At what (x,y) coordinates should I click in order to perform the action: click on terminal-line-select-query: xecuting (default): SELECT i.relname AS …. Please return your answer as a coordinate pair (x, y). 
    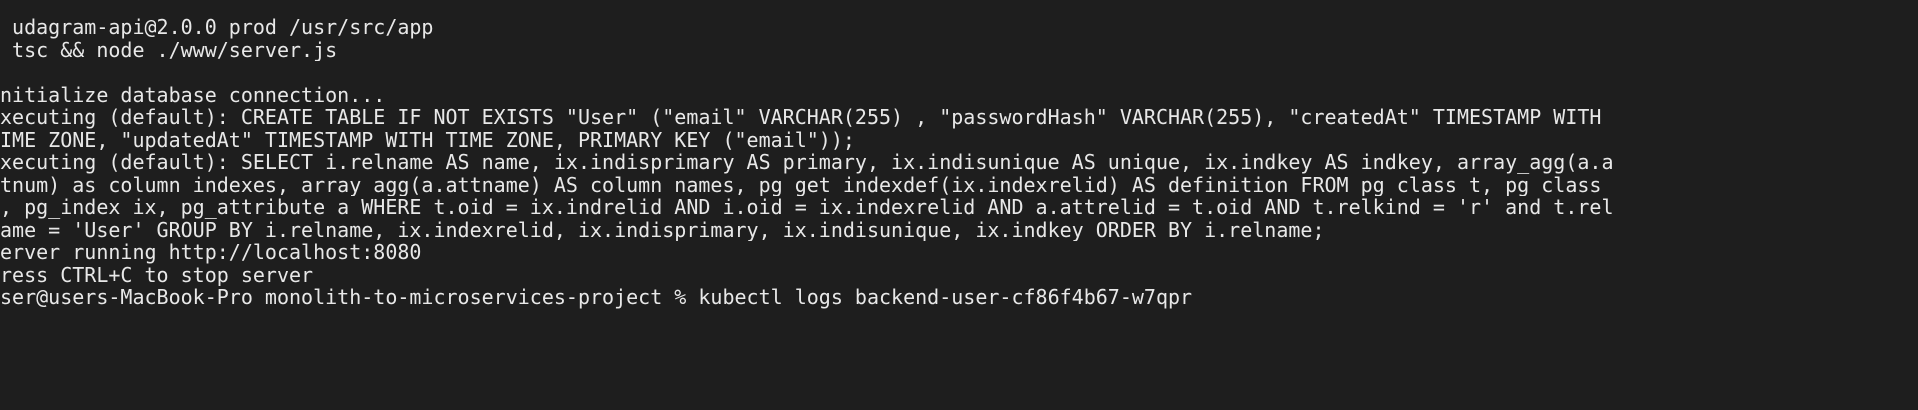
    Looking at the image, I should click on (807, 162).